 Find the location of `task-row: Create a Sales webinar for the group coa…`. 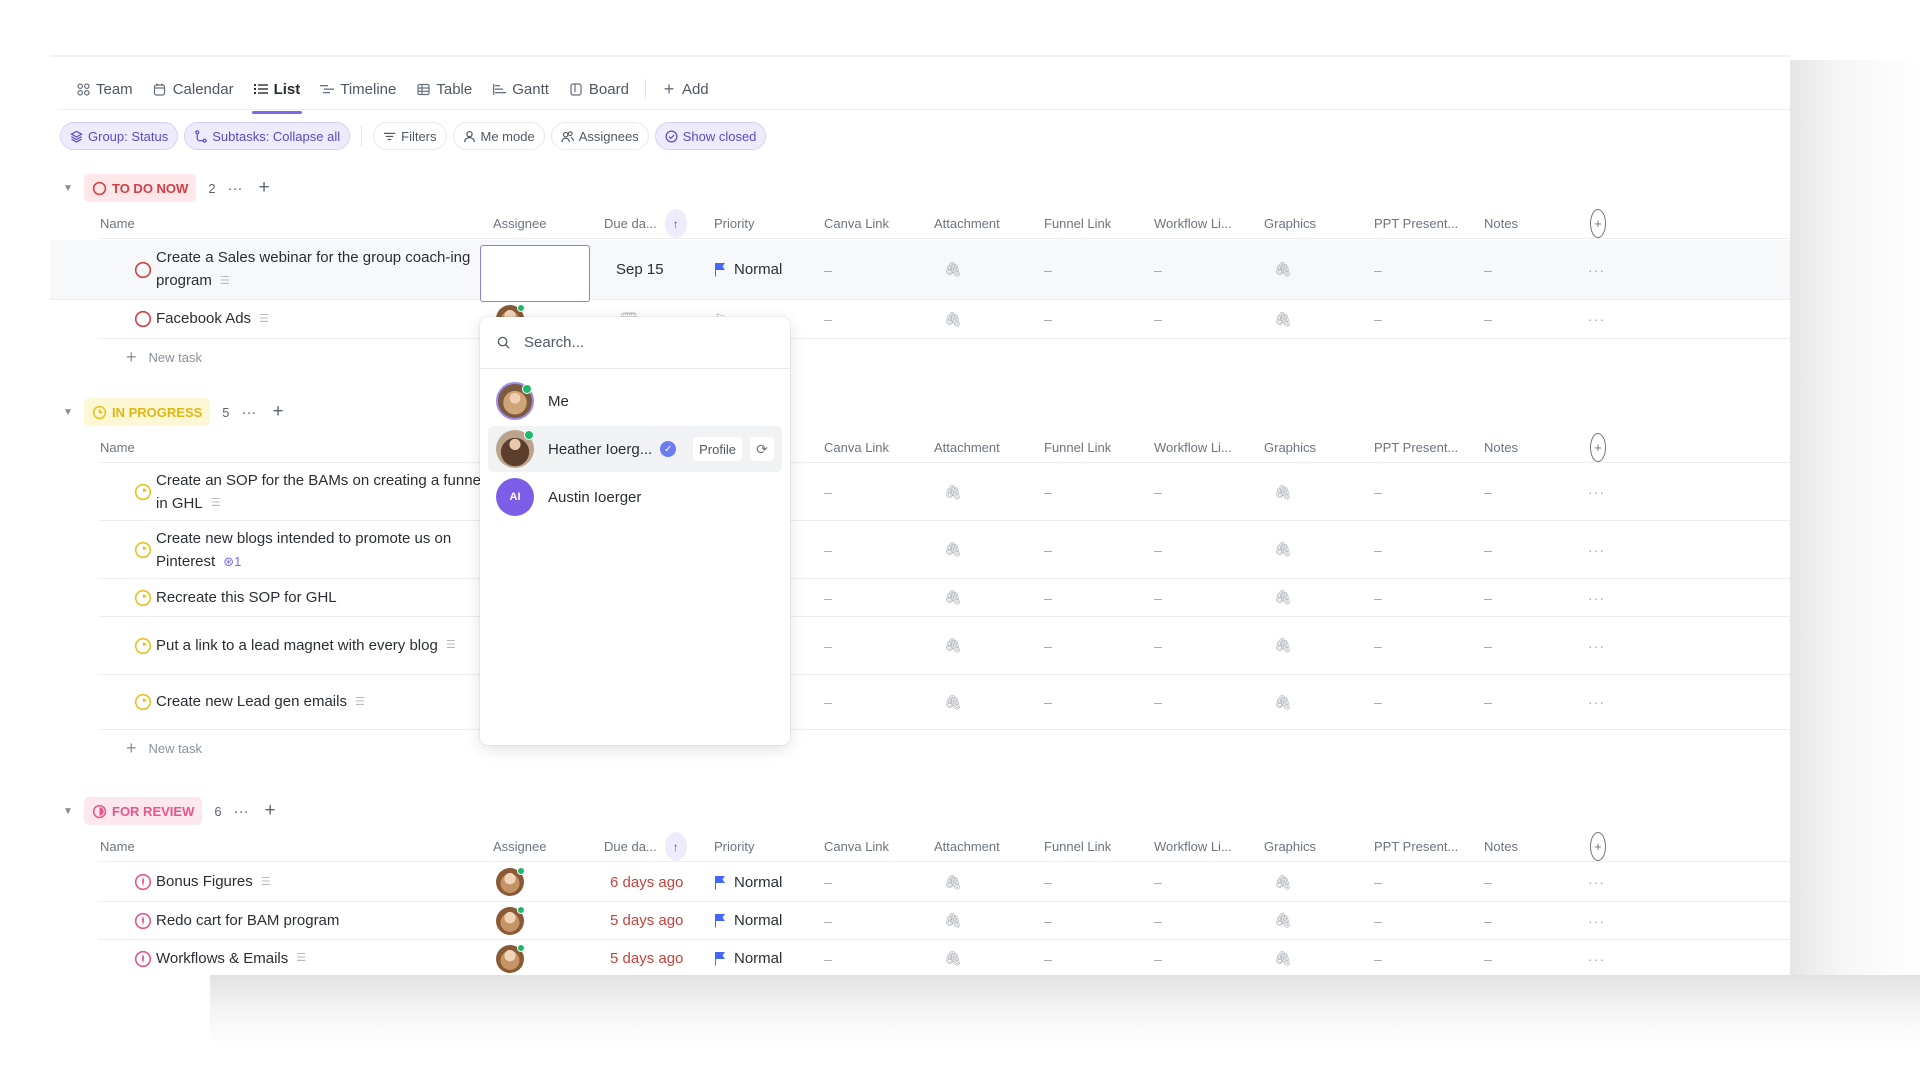

task-row: Create a Sales webinar for the group coa… is located at coordinates (920, 270).